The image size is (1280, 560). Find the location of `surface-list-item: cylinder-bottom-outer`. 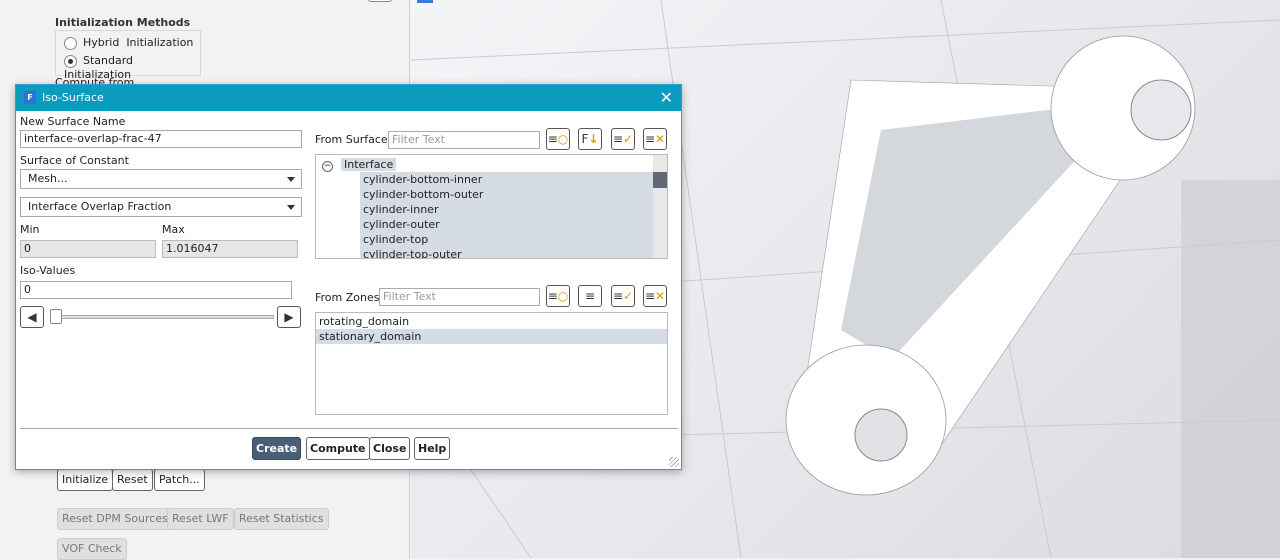

surface-list-item: cylinder-bottom-outer is located at coordinates (506, 194).